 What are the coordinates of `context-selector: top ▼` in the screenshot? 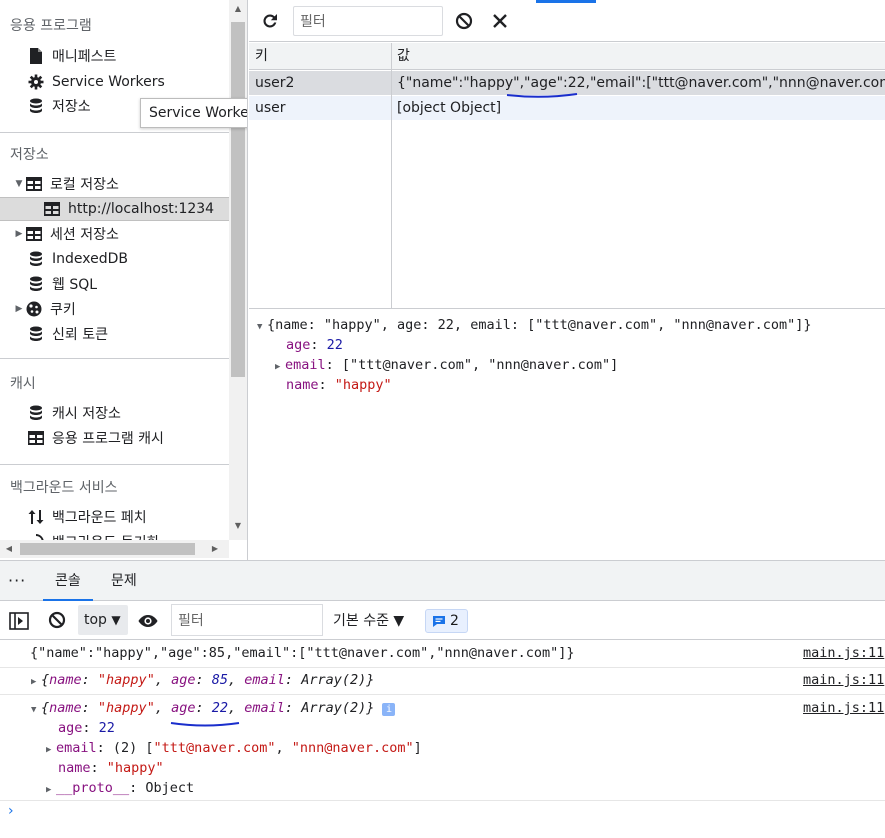 It's located at (103, 620).